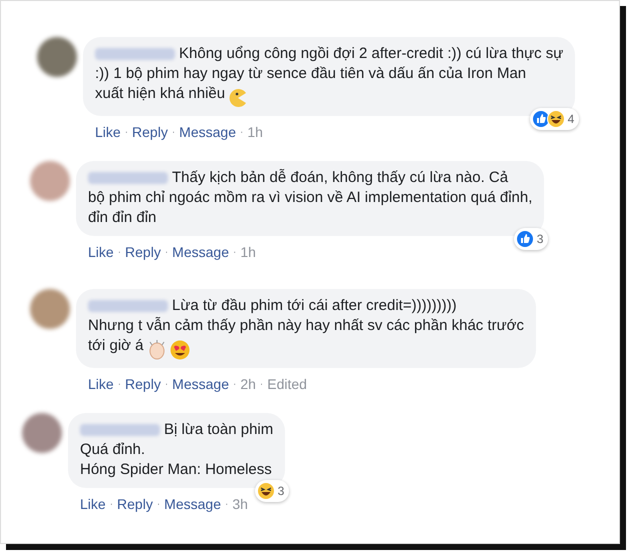 The height and width of the screenshot is (554, 630). Describe the element at coordinates (340, 178) in the screenshot. I see `comment-text: Thấy kịch bản dễ đoán, không thấy cú lừa nào. Cả` at that location.